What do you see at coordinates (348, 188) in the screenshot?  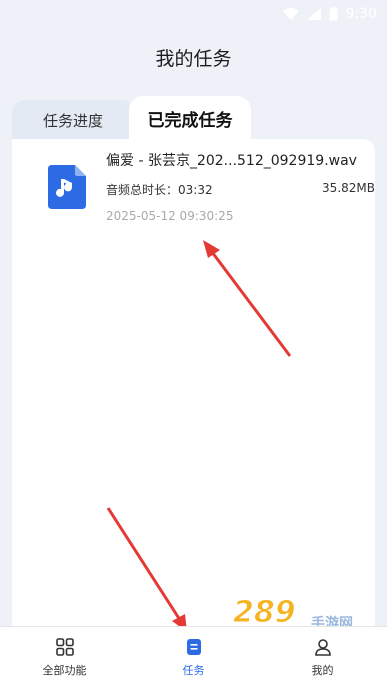 I see `task-file-size: 35.82MB` at bounding box center [348, 188].